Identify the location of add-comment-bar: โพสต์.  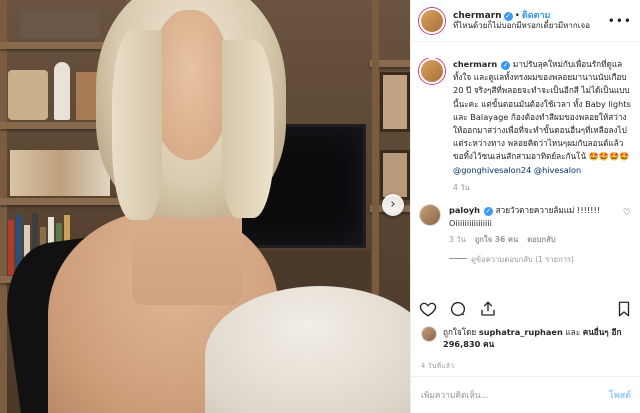
(525, 394).